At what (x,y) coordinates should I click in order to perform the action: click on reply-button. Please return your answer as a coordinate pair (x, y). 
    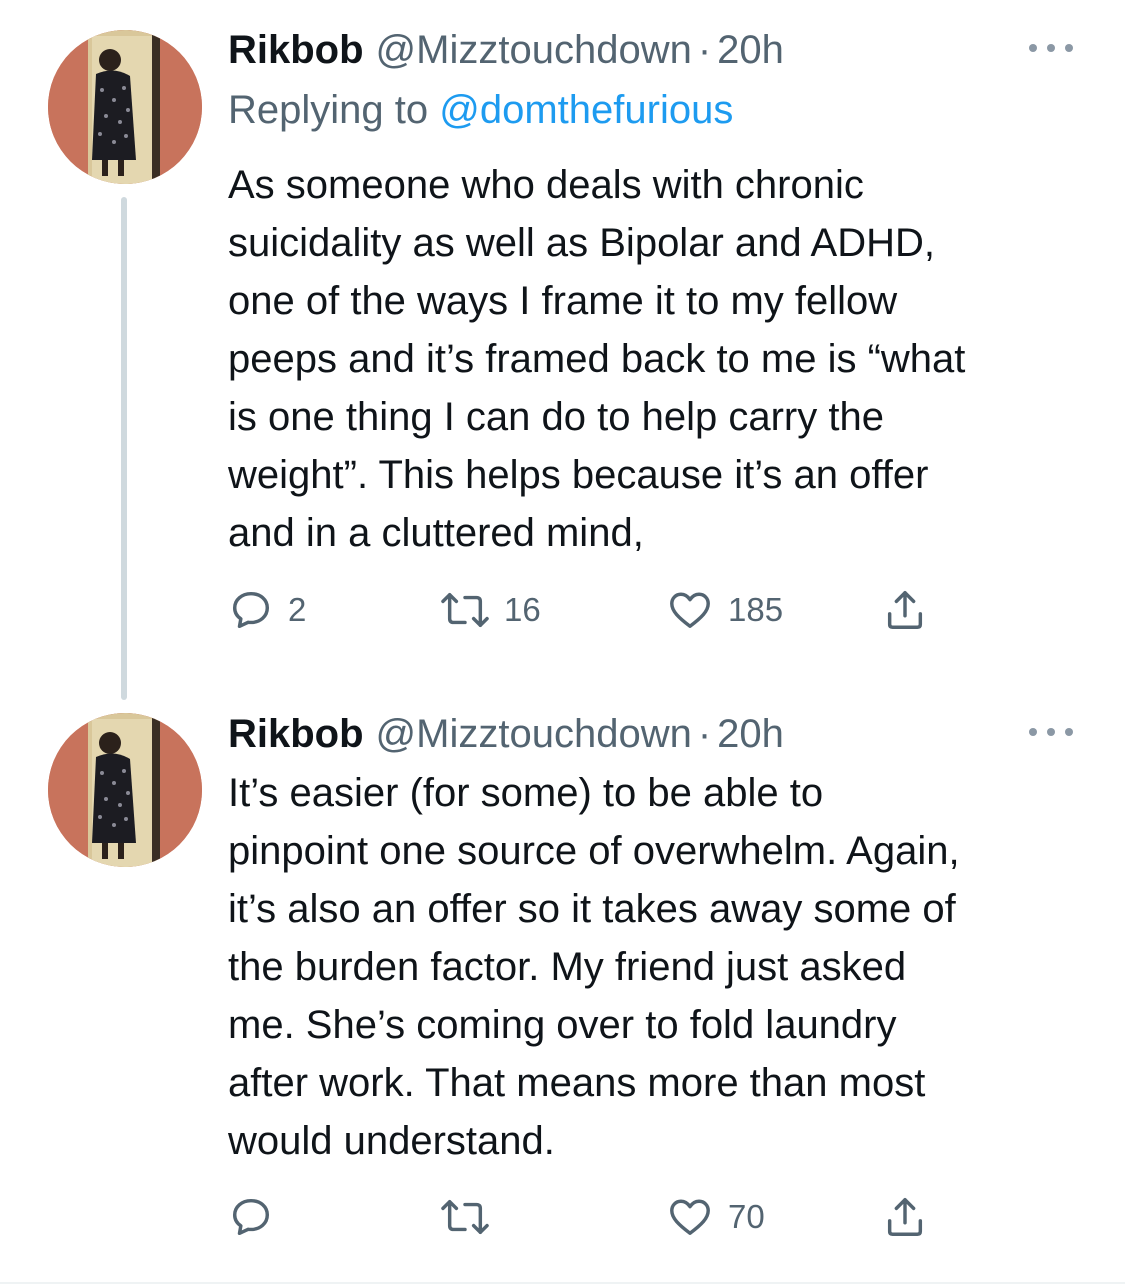
    Looking at the image, I should click on (258, 1217).